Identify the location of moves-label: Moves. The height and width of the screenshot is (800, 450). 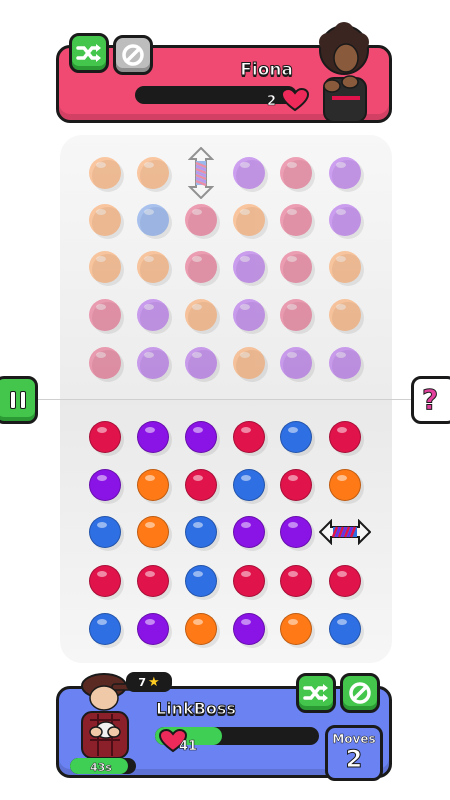
(354, 739).